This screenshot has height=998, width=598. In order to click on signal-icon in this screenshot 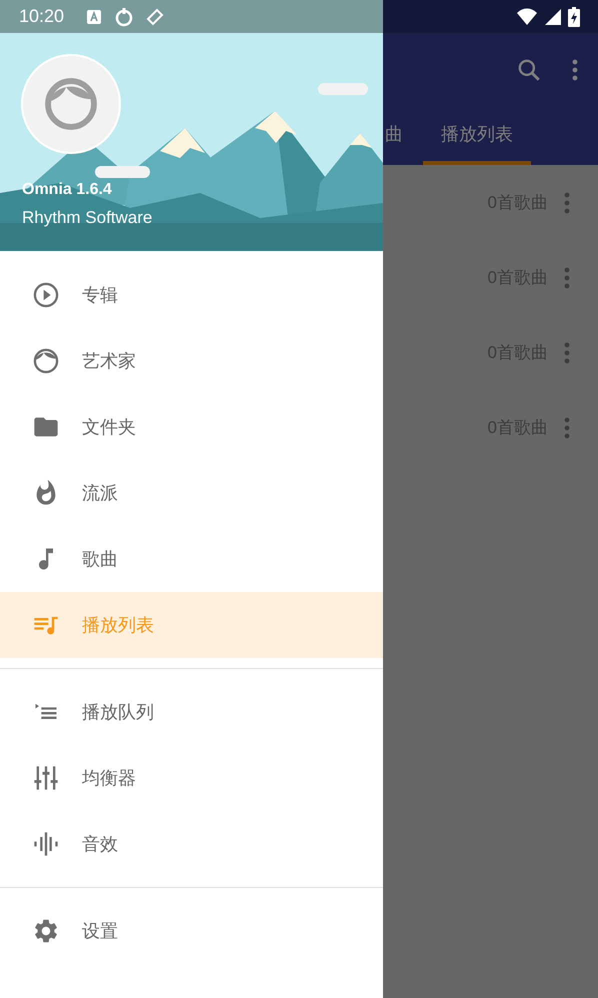, I will do `click(553, 17)`.